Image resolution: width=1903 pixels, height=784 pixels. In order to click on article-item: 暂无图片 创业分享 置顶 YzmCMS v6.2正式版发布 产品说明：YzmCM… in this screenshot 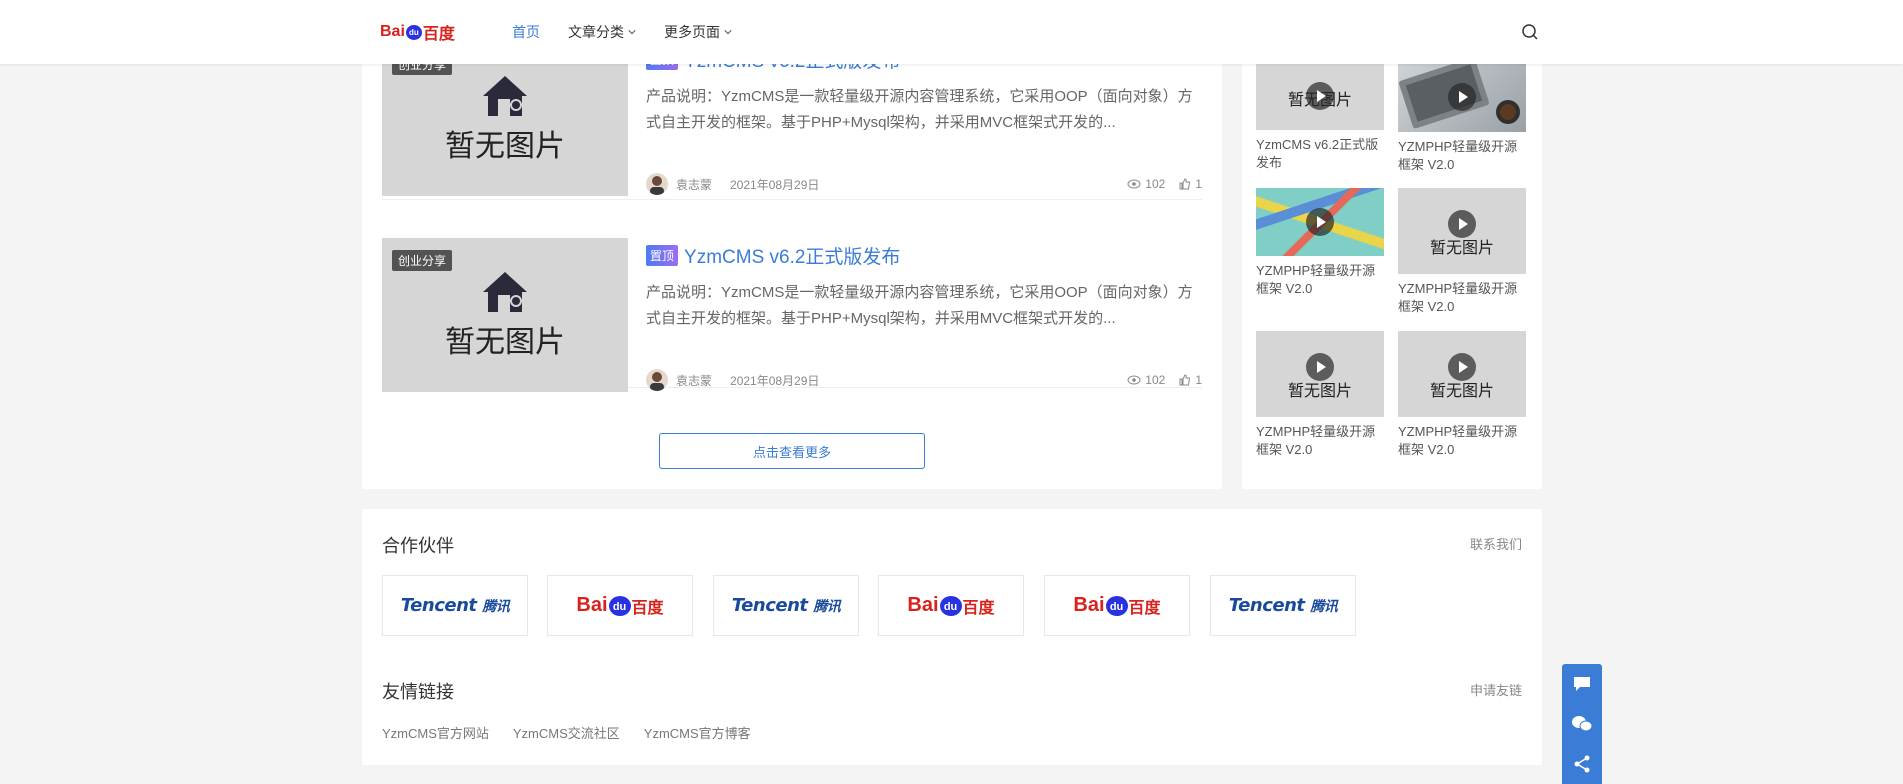, I will do `click(792, 305)`.